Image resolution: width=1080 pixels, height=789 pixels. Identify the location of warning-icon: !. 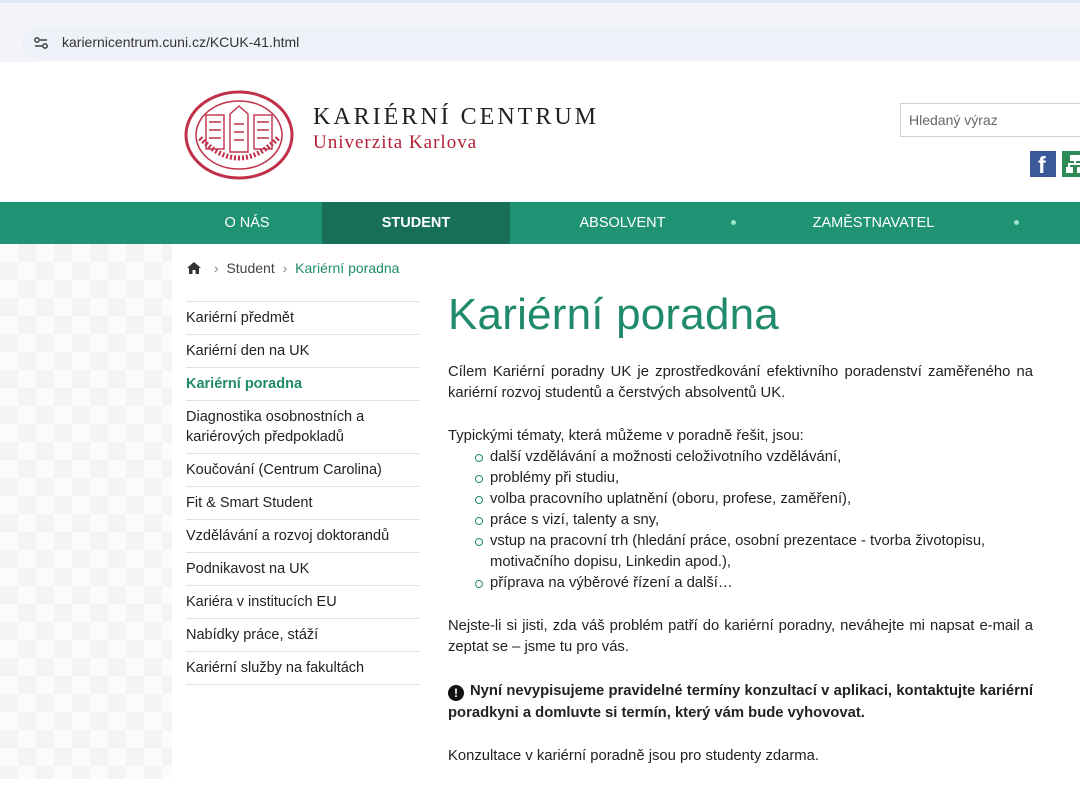
(456, 693).